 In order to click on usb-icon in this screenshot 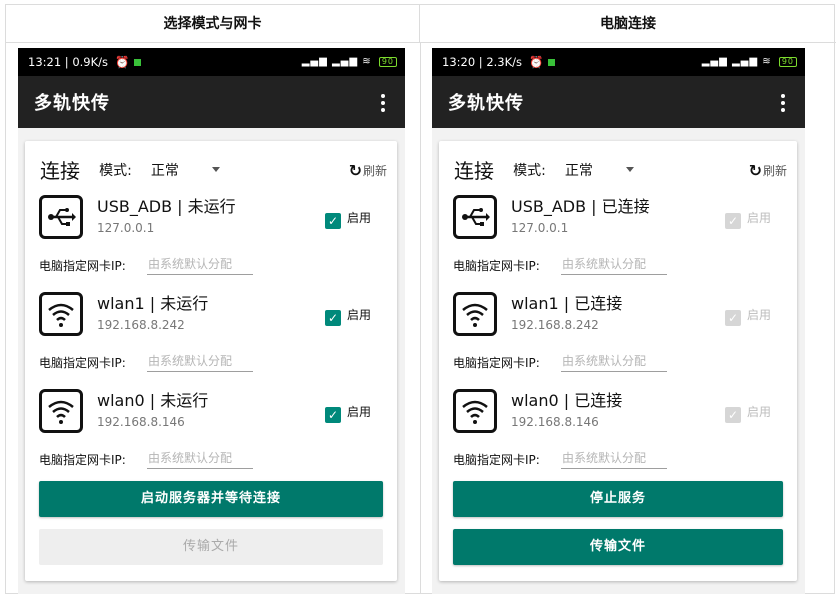, I will do `click(475, 217)`.